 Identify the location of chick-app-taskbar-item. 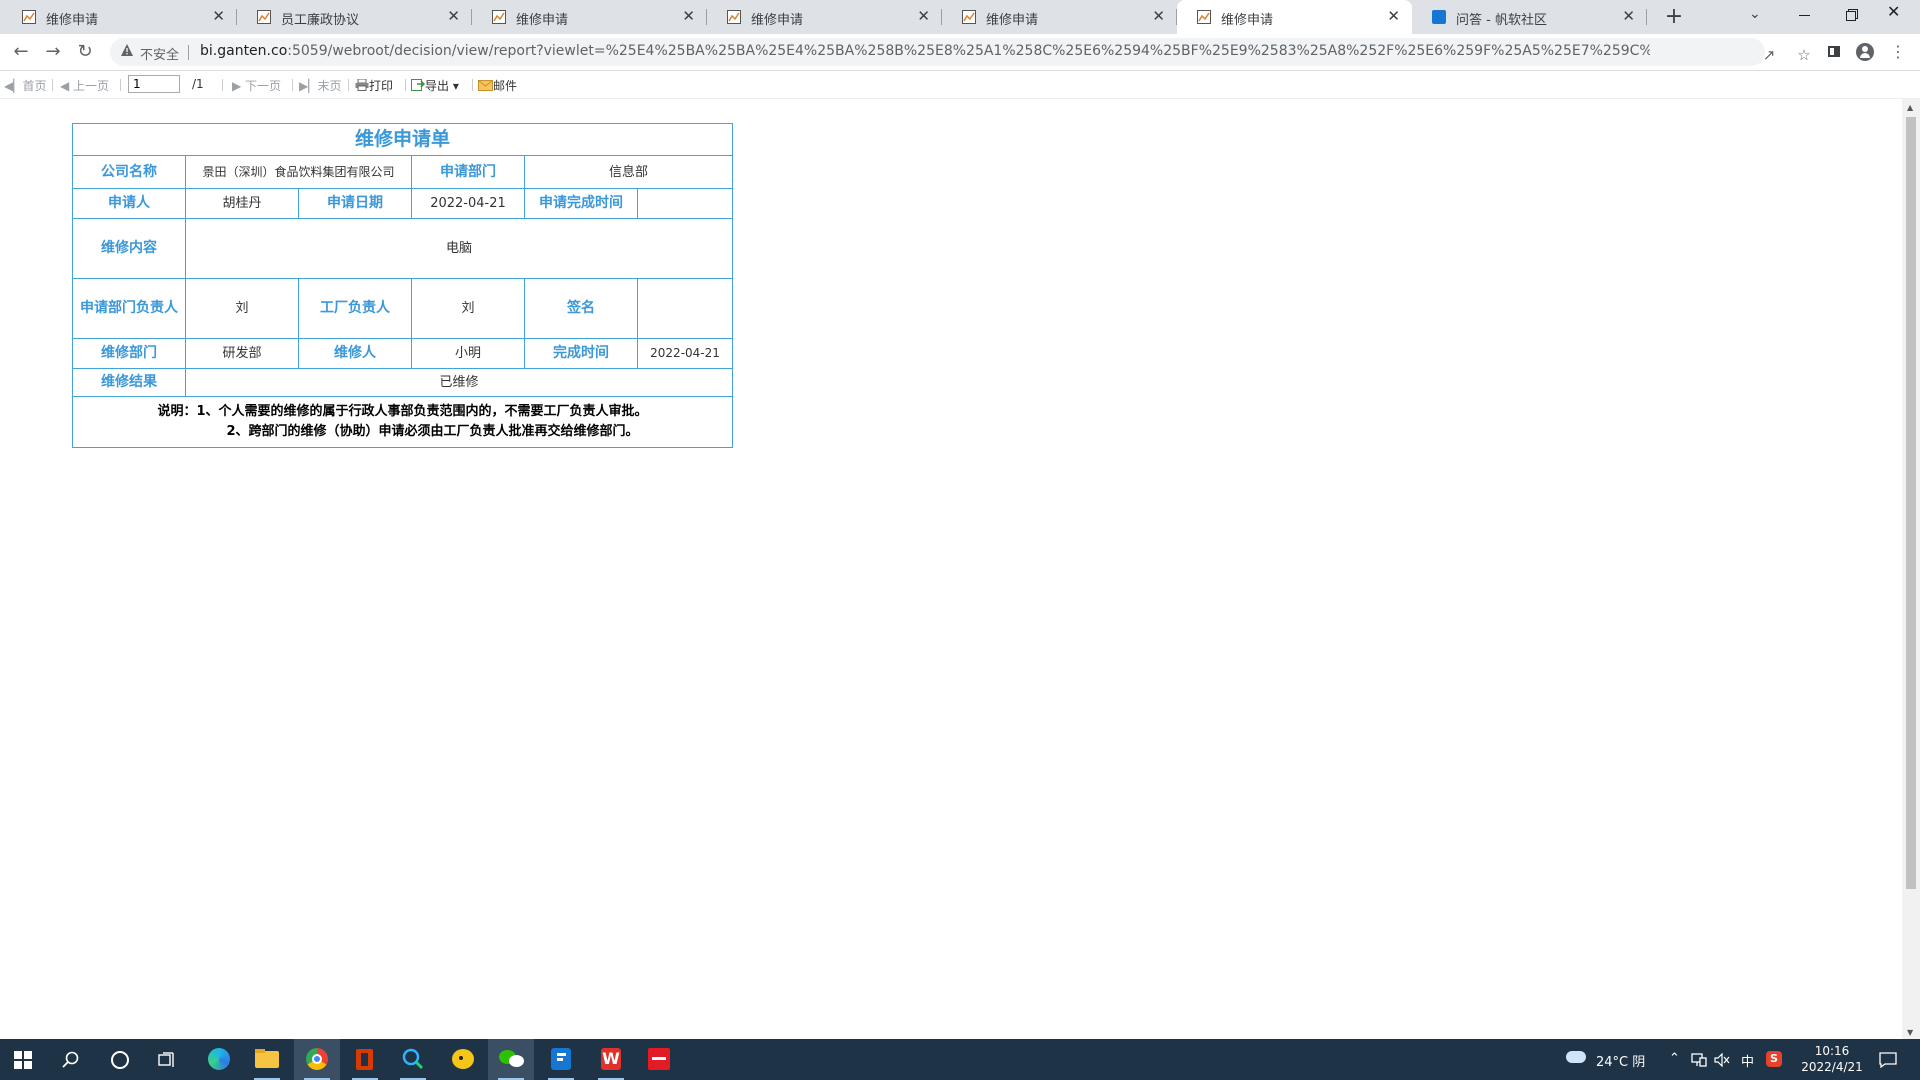
(463, 1059).